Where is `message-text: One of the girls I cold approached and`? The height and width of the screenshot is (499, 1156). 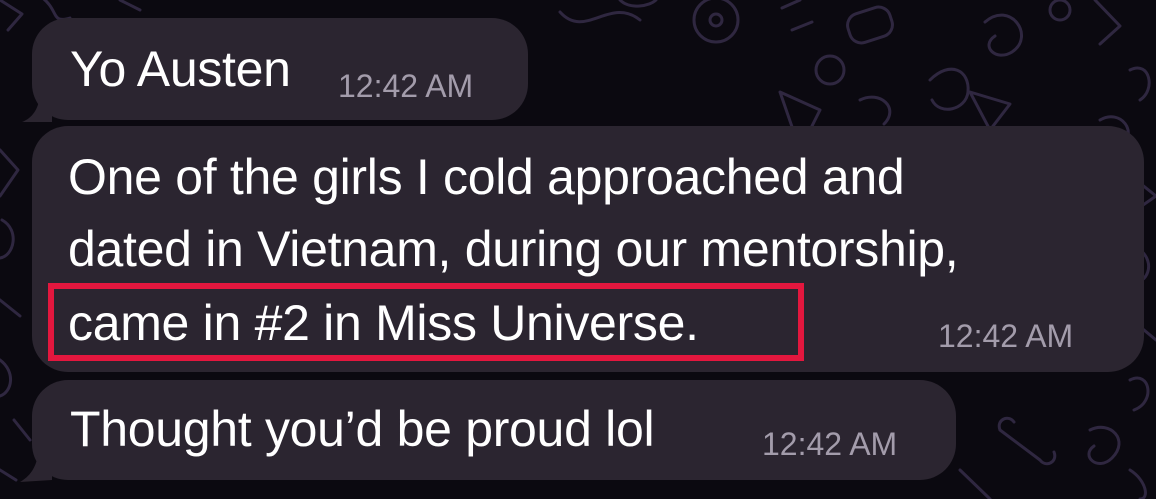 message-text: One of the girls I cold approached and is located at coordinates (486, 177).